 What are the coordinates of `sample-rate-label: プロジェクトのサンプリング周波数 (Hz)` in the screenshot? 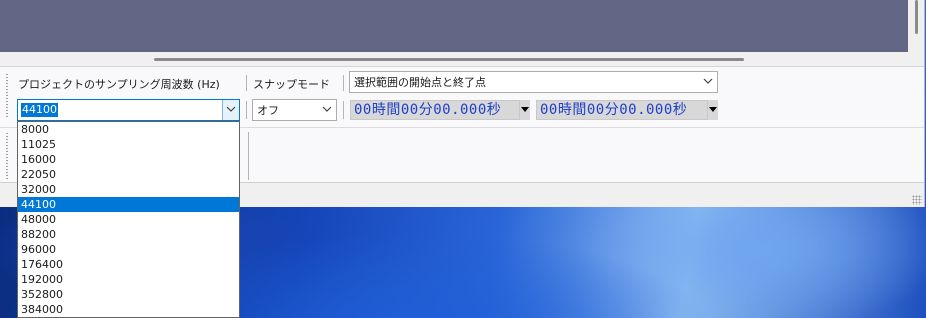 It's located at (119, 84).